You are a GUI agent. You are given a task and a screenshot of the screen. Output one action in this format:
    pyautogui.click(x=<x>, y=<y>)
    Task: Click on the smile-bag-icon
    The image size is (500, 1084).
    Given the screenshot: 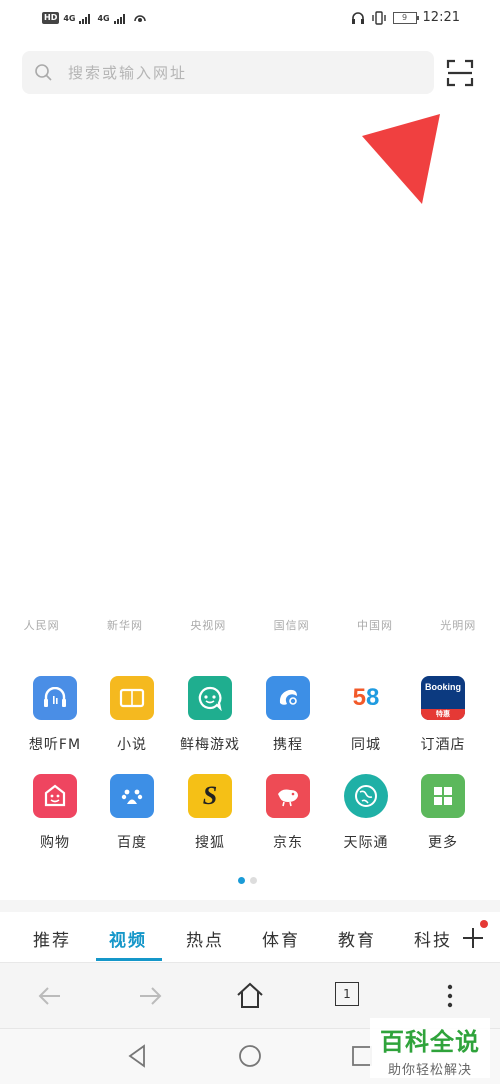 What is the action you would take?
    pyautogui.click(x=55, y=796)
    